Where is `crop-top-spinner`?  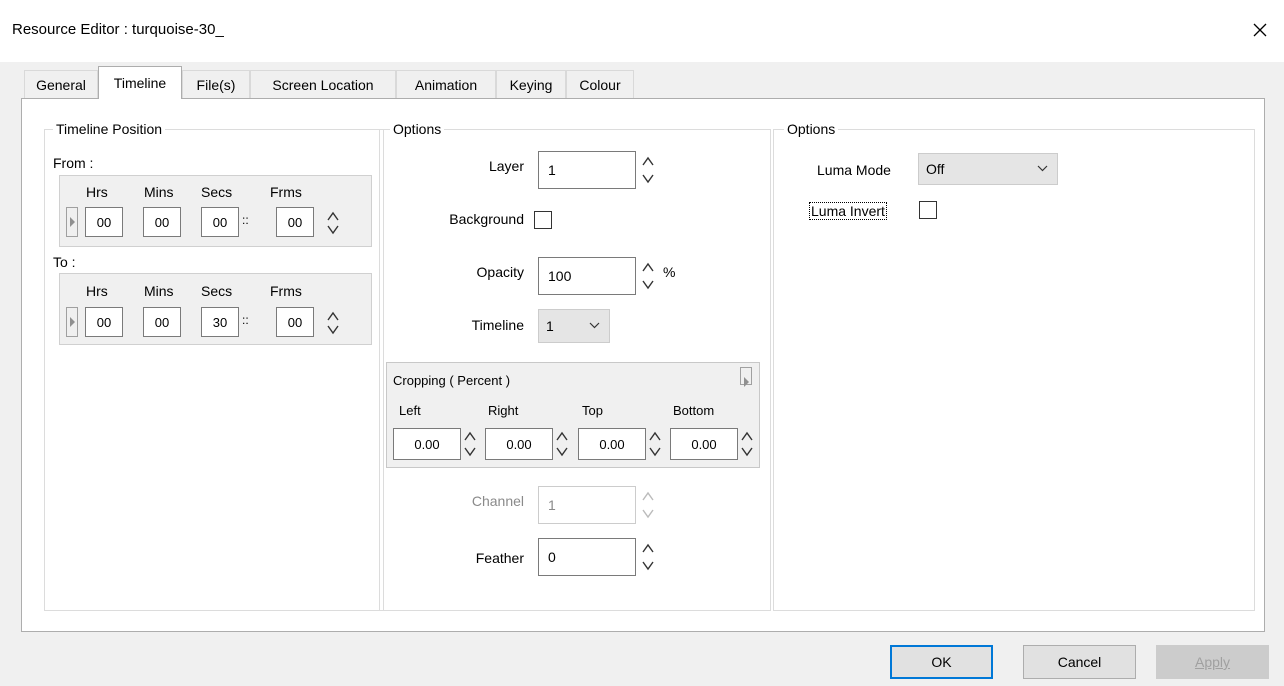 crop-top-spinner is located at coordinates (655, 444).